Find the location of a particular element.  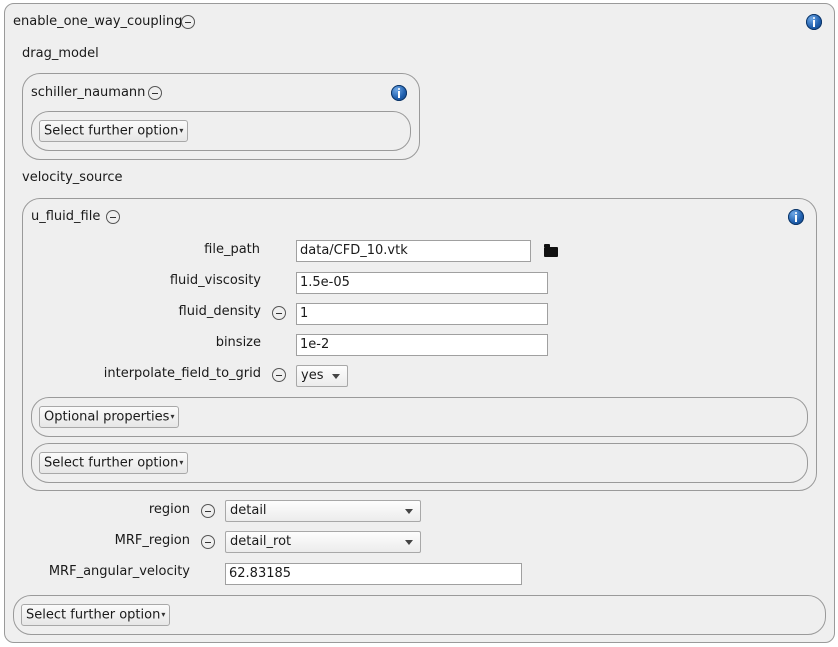

select-value: yes is located at coordinates (312, 375).